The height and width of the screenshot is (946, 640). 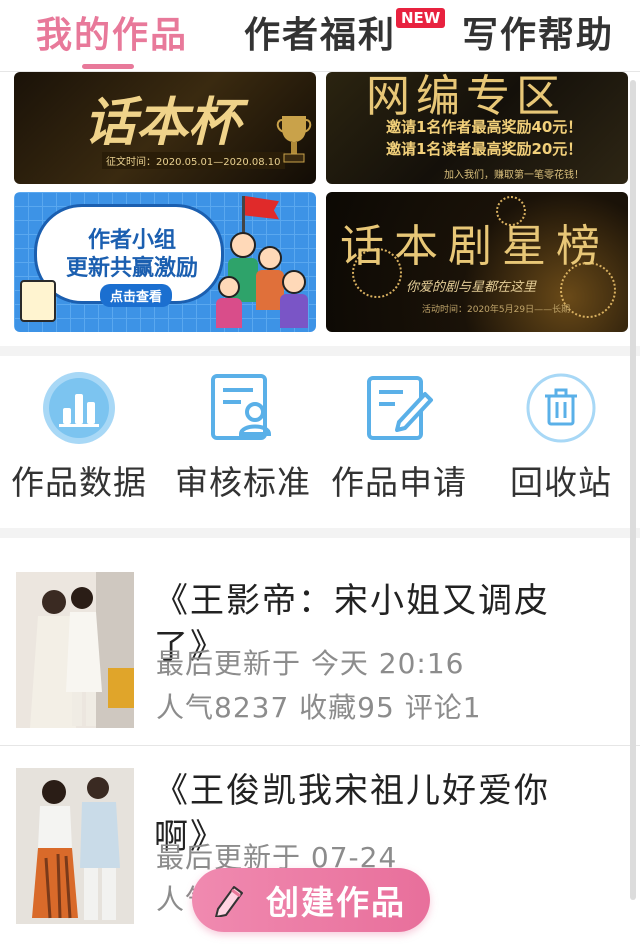 I want to click on tool-label: 审核标准, so click(x=243, y=482).